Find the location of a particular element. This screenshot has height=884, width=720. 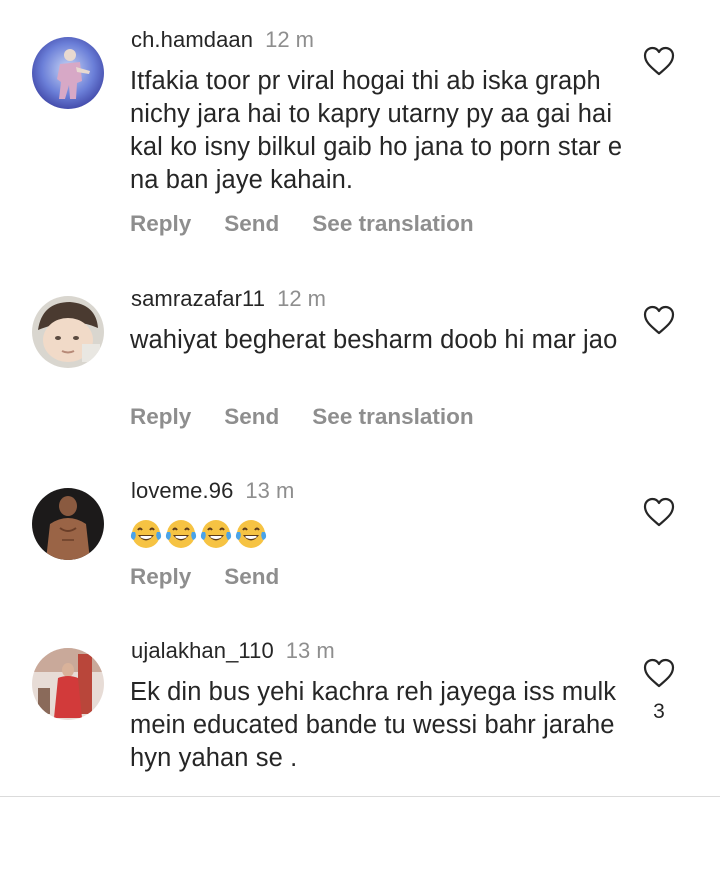

username: ujalakhan_110 is located at coordinates (202, 651).